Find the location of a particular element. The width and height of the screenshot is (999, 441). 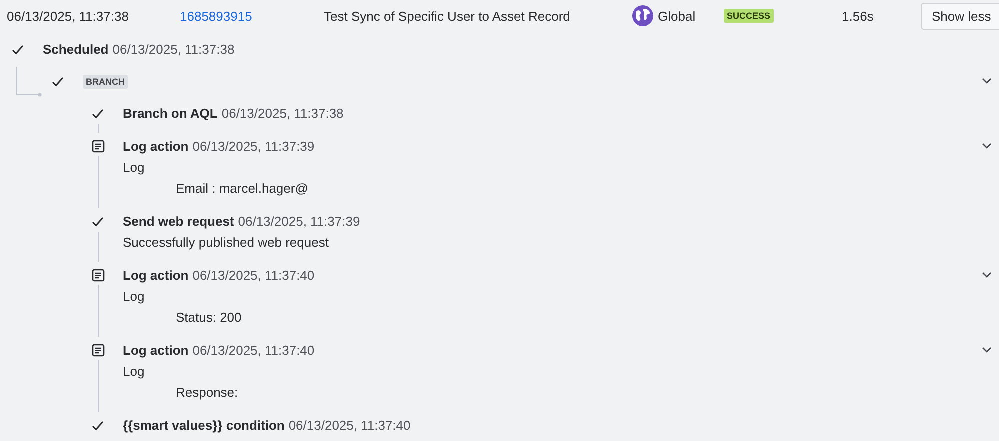

step-title: Branch on AQL is located at coordinates (170, 113).